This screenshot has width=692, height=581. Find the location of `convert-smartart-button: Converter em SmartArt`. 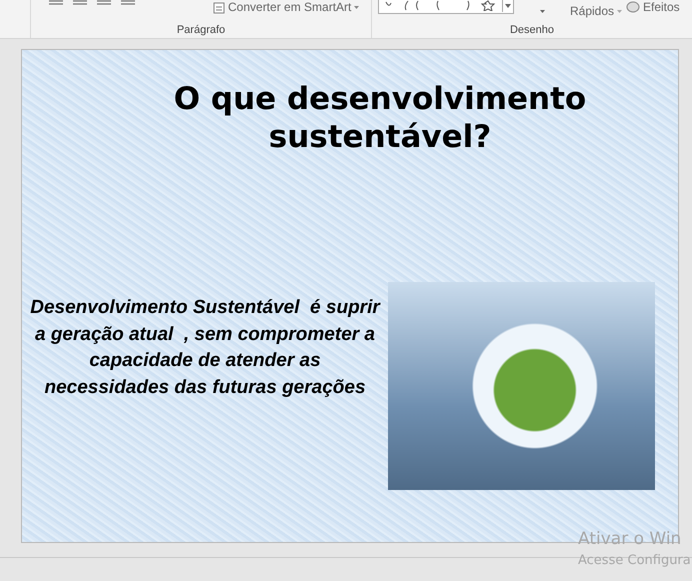

convert-smartart-button: Converter em SmartArt is located at coordinates (285, 7).